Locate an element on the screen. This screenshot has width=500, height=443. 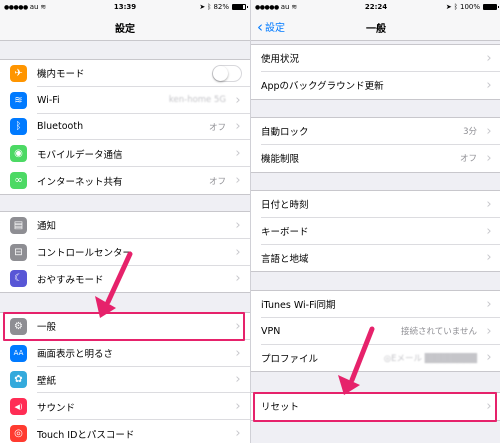
settings-row-value: 接続されていません is located at coordinates (439, 332).